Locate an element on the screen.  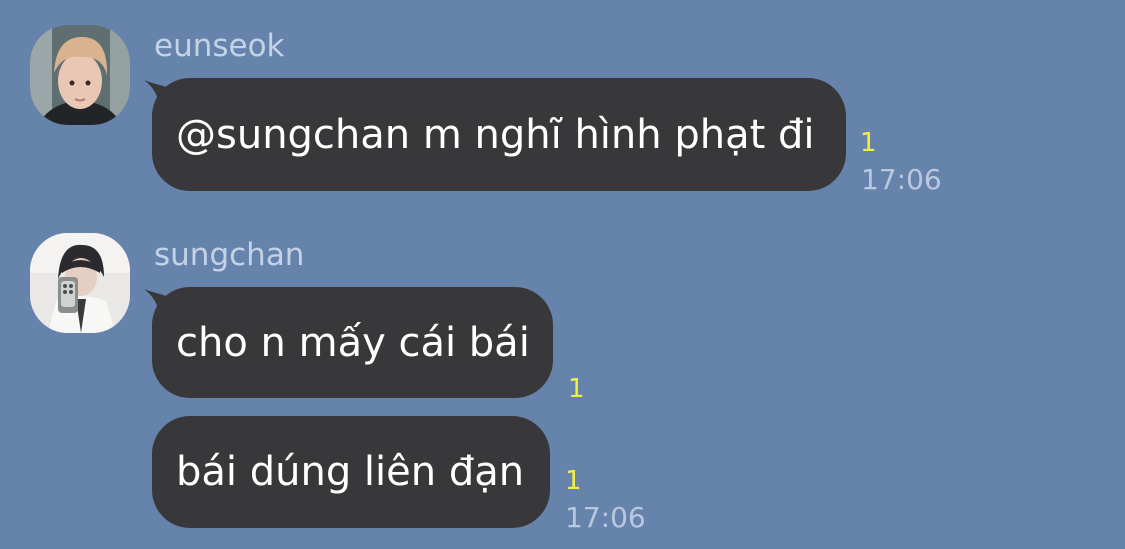
avatar-eunseok is located at coordinates (80, 75).